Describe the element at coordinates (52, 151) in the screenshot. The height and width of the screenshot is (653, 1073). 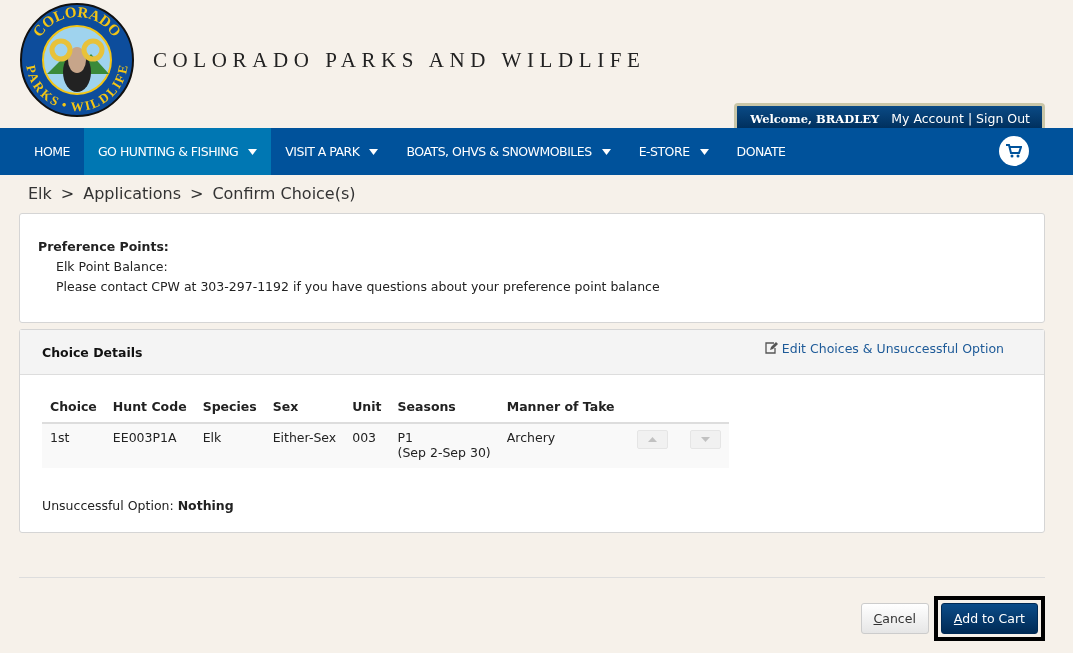
I see `nav-item: HOME` at that location.